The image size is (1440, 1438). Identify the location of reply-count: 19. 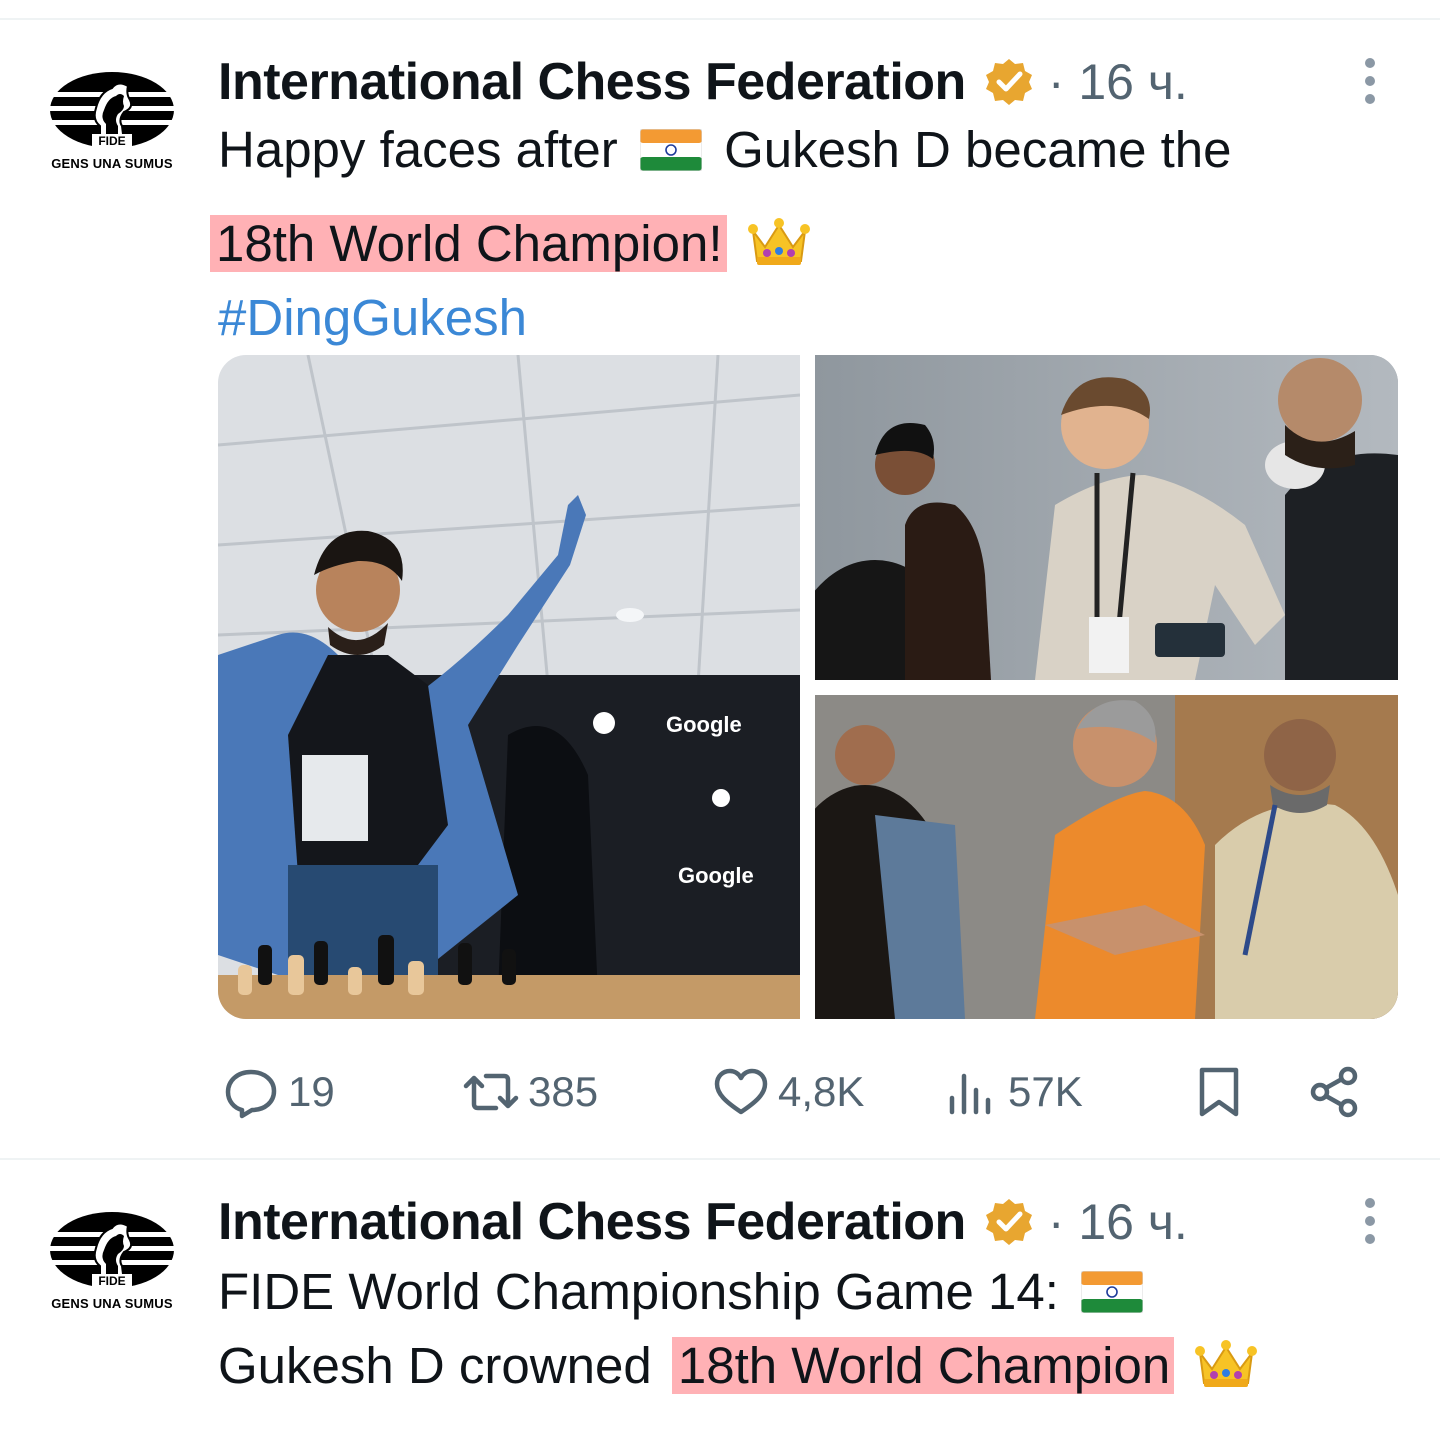
(311, 1091).